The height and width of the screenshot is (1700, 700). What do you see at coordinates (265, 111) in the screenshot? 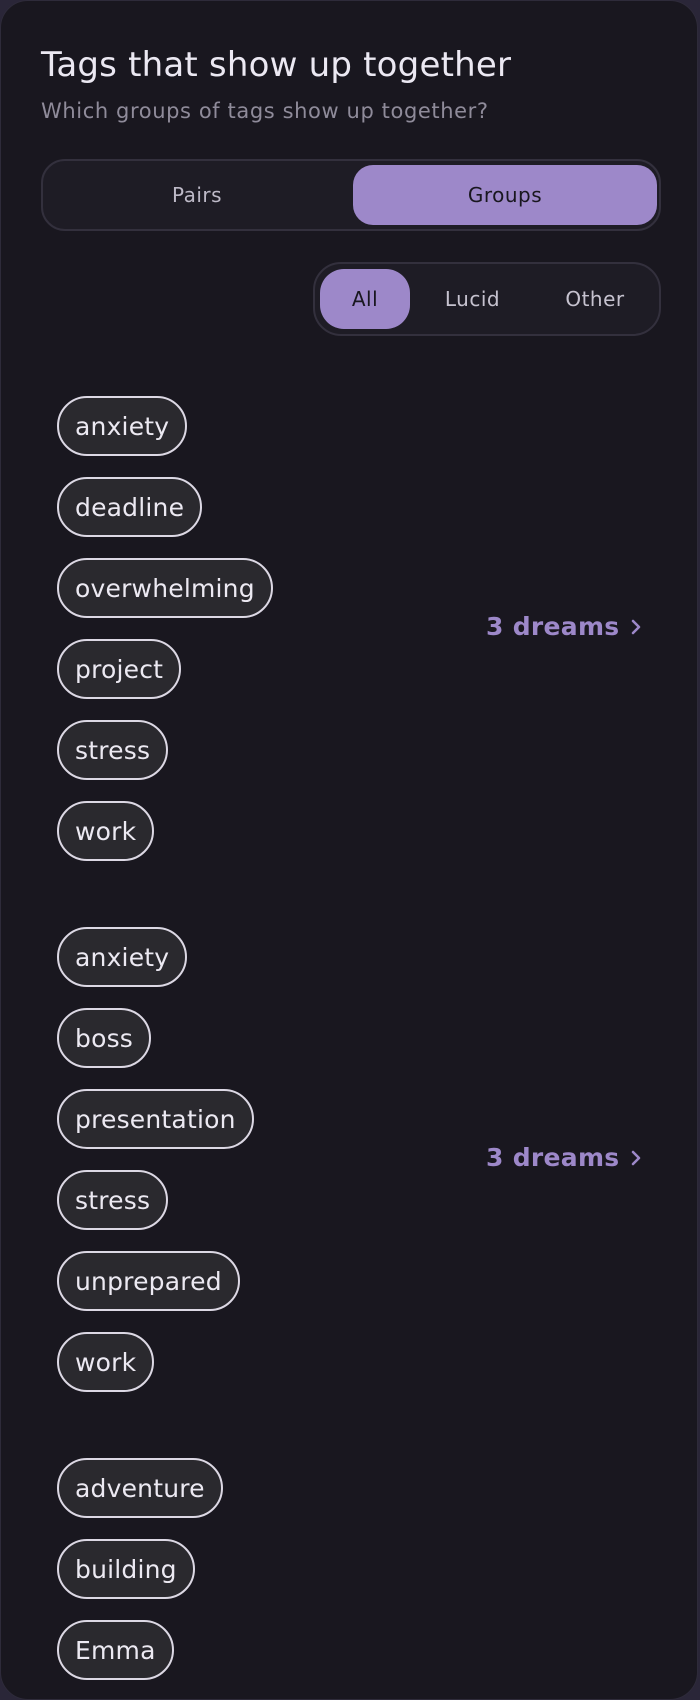
I see `page-subtitle: Which groups of tags show up together?` at bounding box center [265, 111].